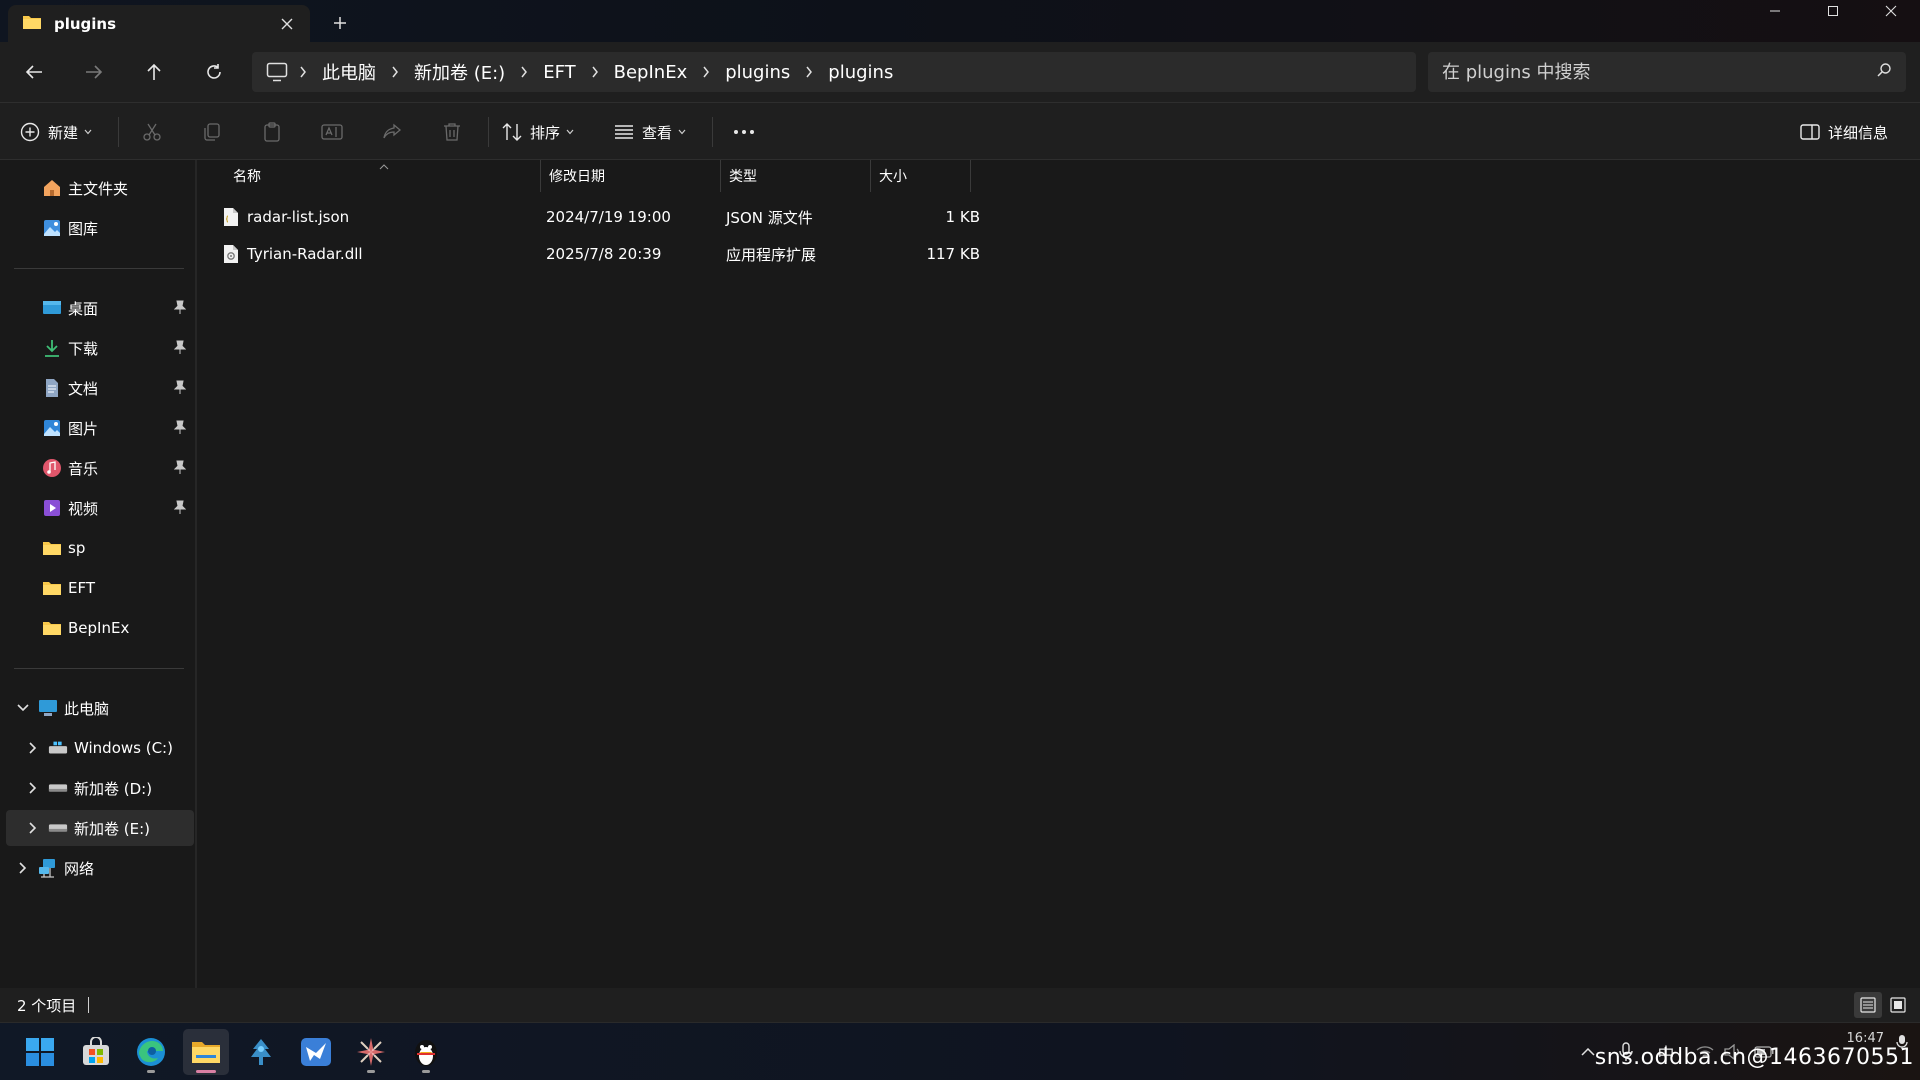  Describe the element at coordinates (96, 1052) in the screenshot. I see `taskbar-store` at that location.